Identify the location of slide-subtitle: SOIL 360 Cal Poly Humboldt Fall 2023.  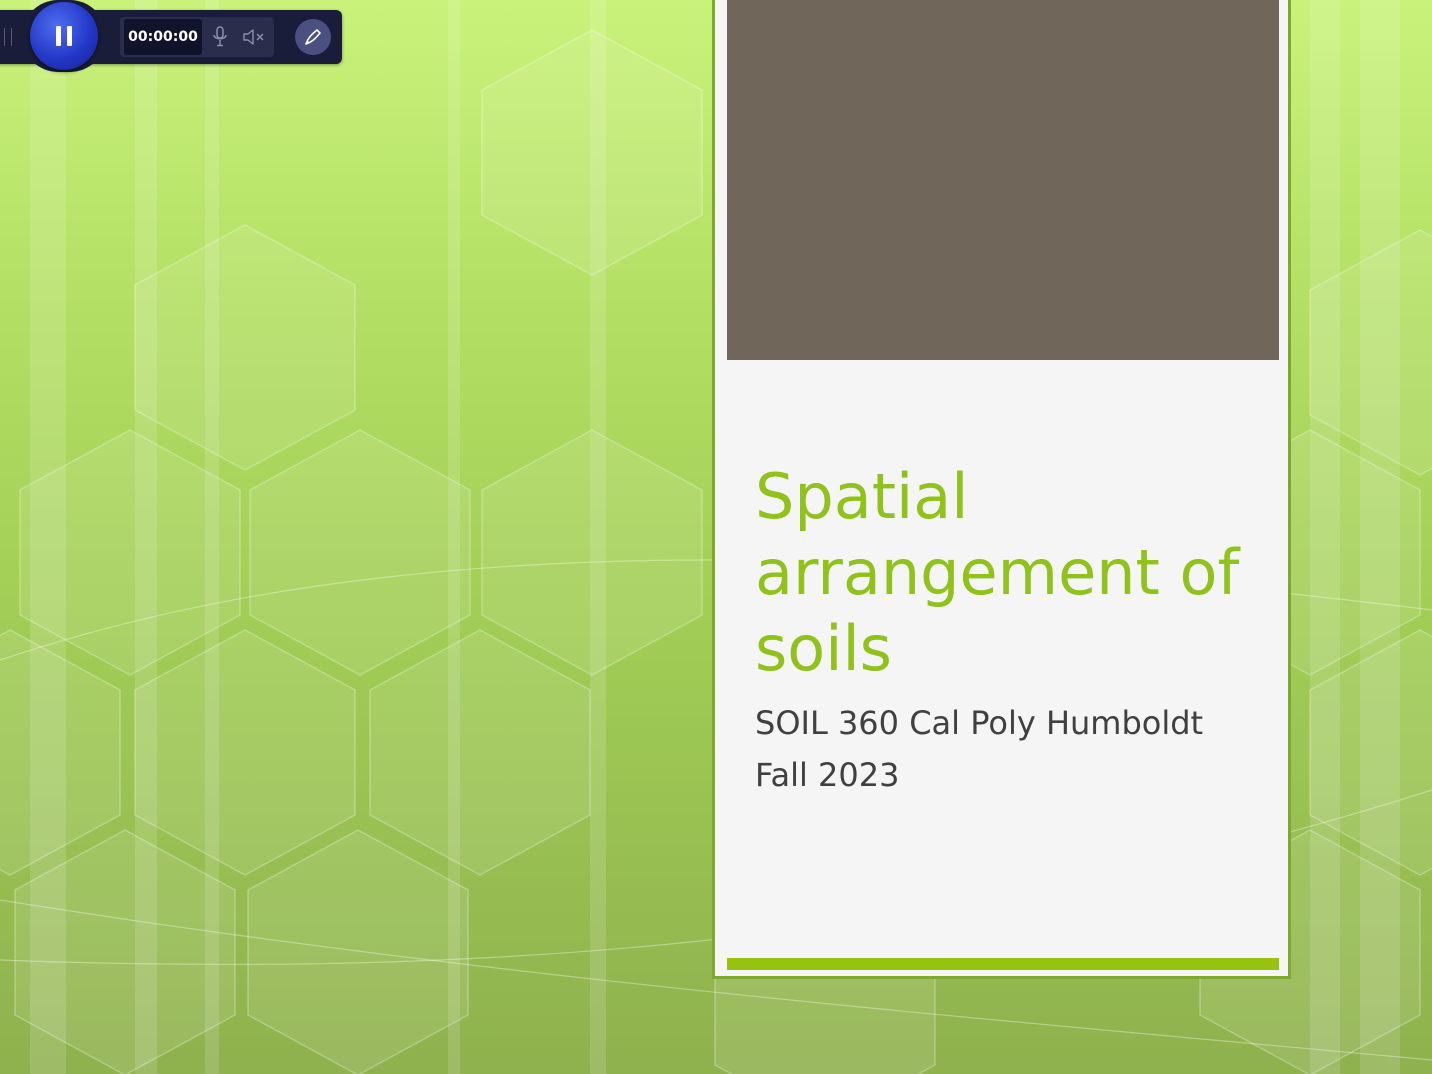
(1015, 749).